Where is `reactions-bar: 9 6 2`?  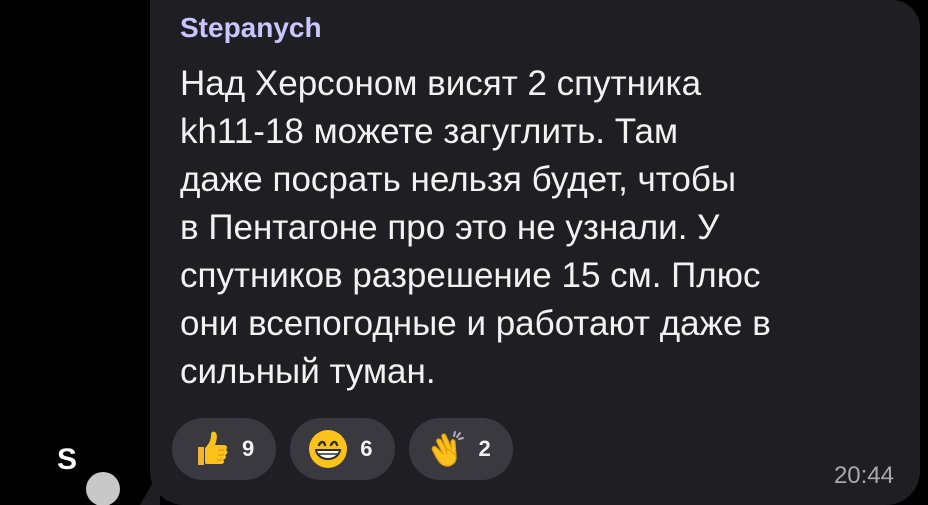
reactions-bar: 9 6 2 is located at coordinates (342, 449).